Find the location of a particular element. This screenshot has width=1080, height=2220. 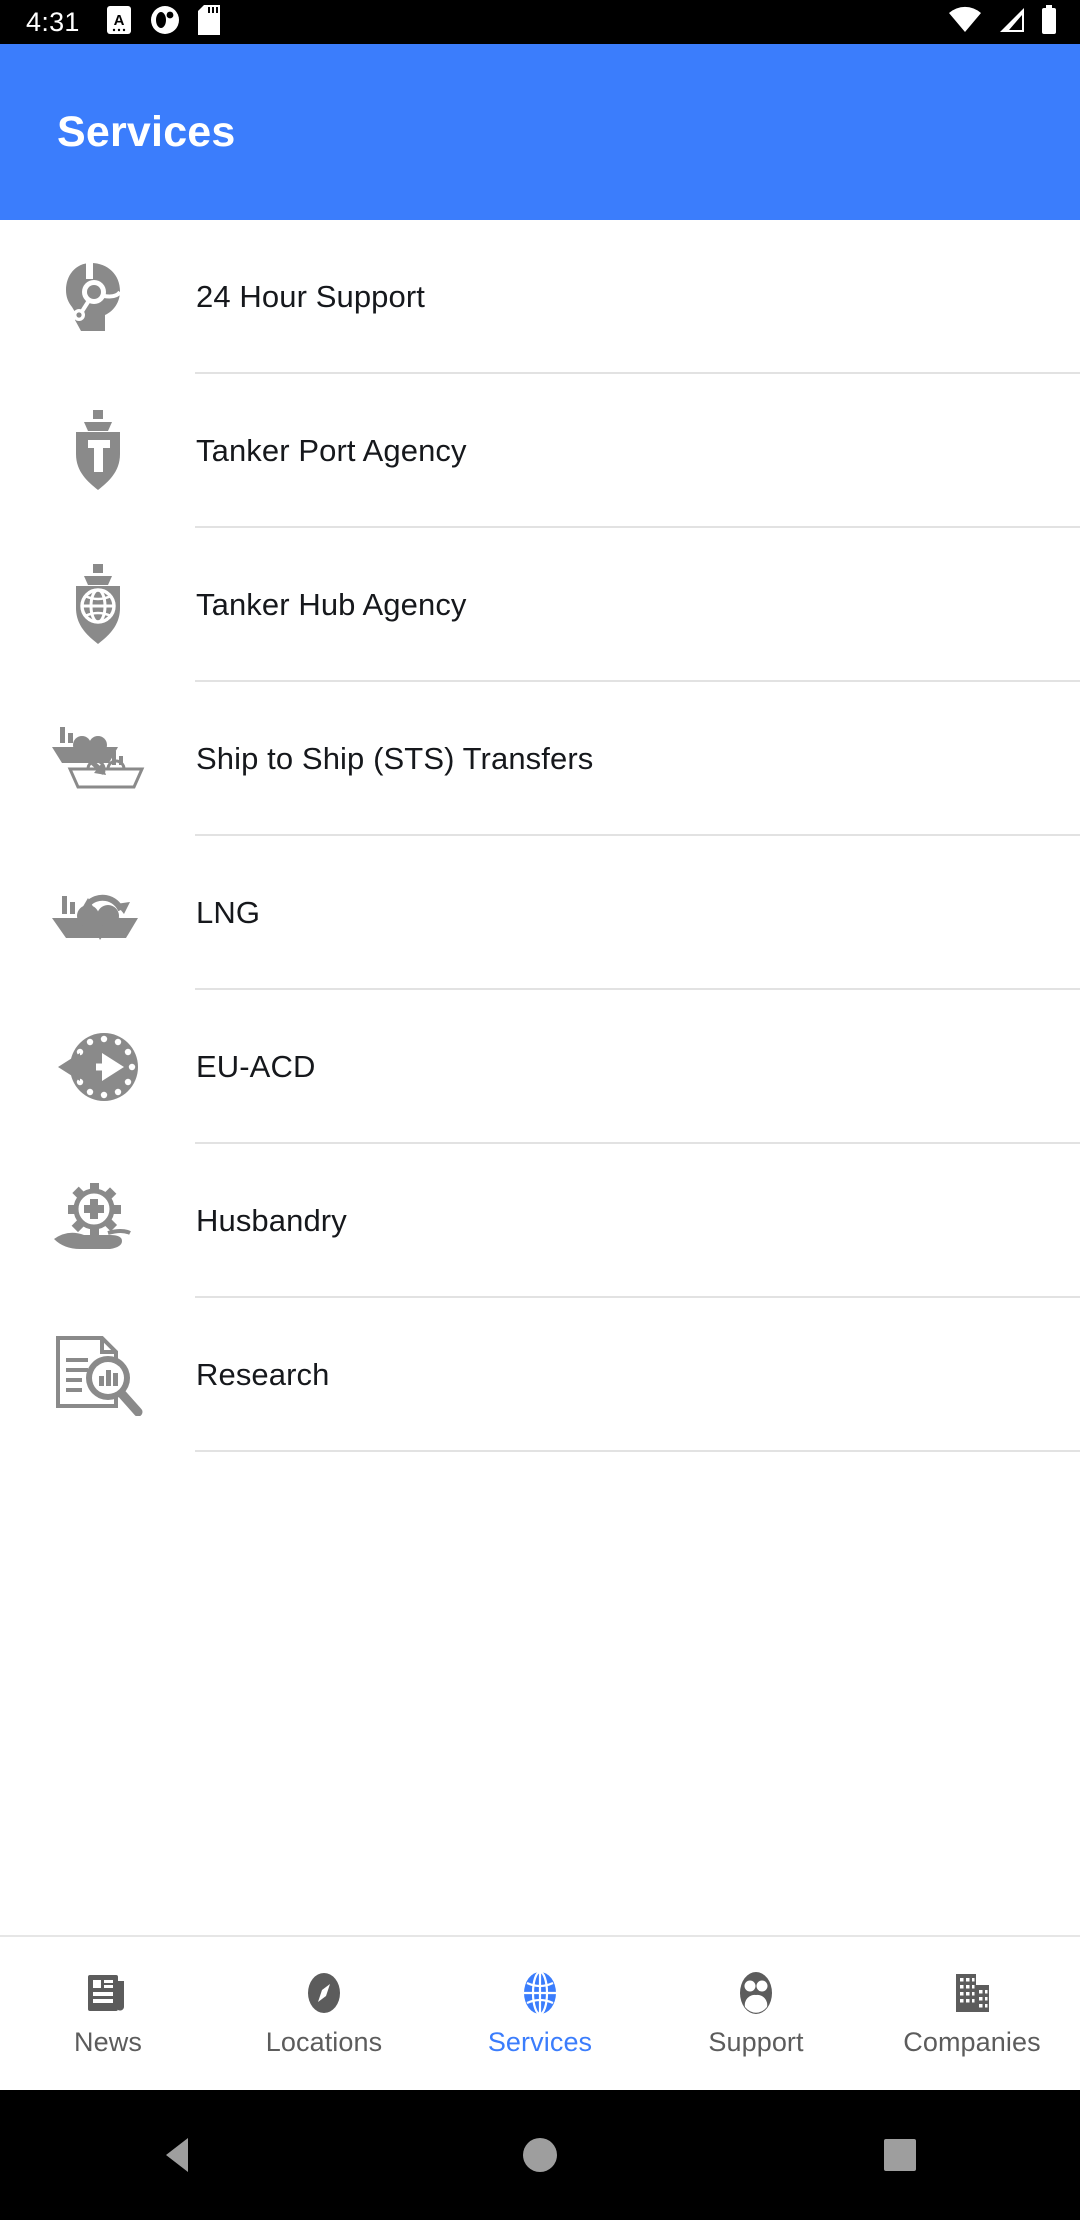

list-item-label: Ship to Ship (STS) Transfers is located at coordinates (395, 758).